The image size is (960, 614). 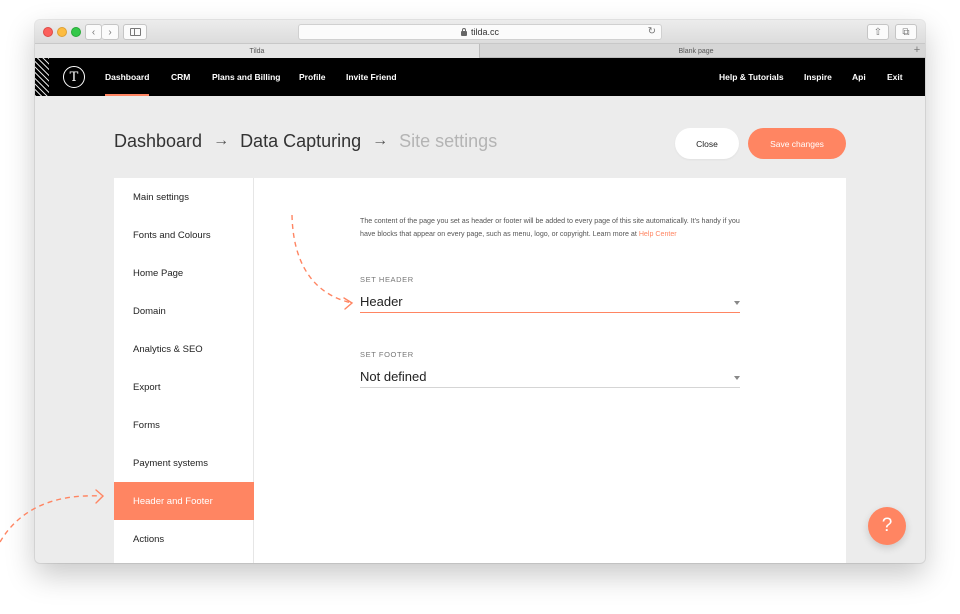 I want to click on sidebar-item-header-and-footer: Header and Footer, so click(x=184, y=501).